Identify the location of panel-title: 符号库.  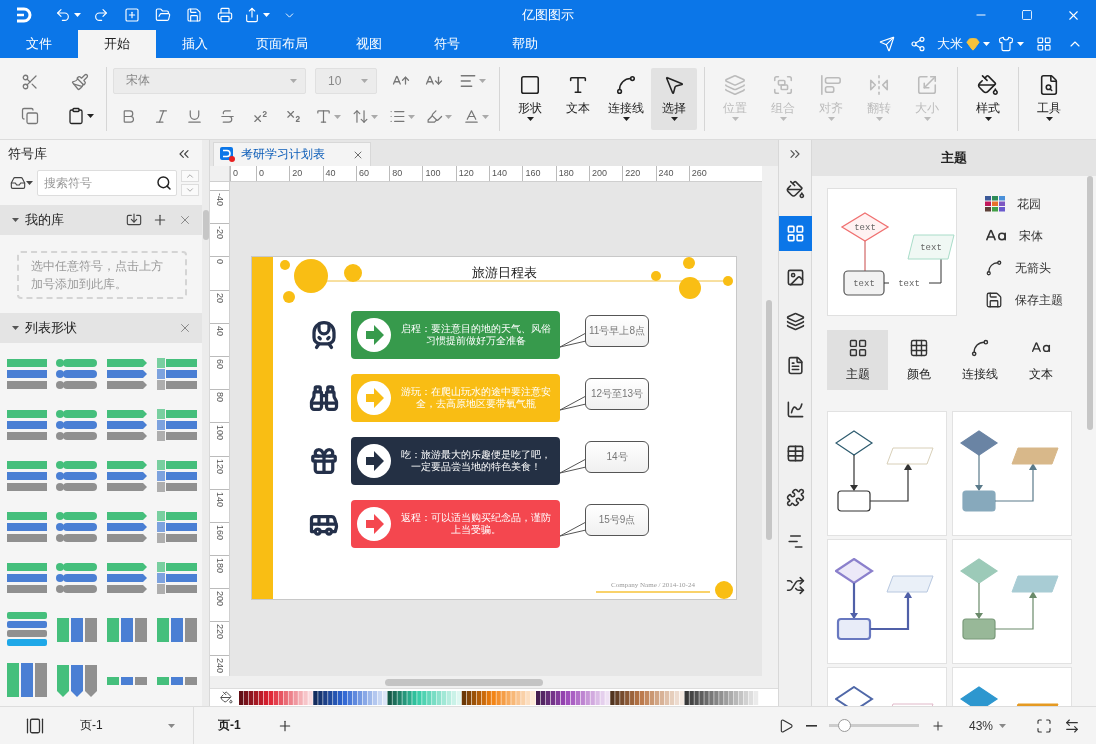
(27, 154).